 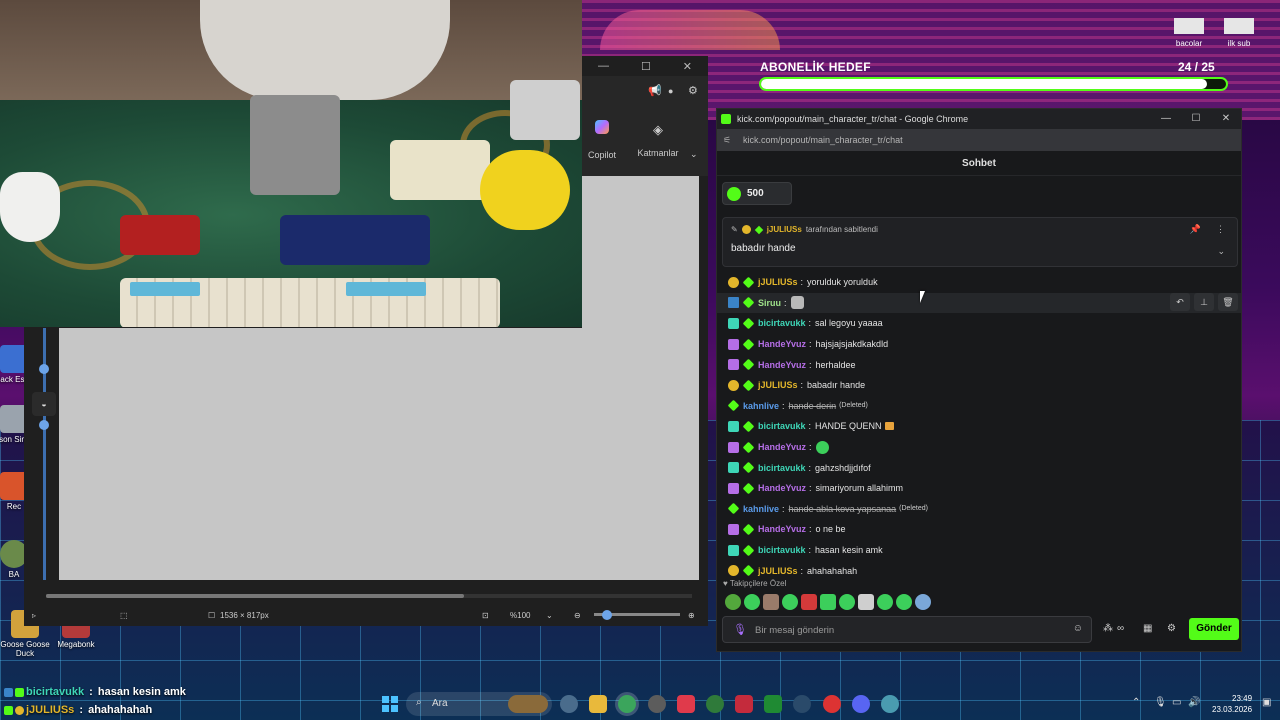 I want to click on send-button: Gönder, so click(x=1214, y=629).